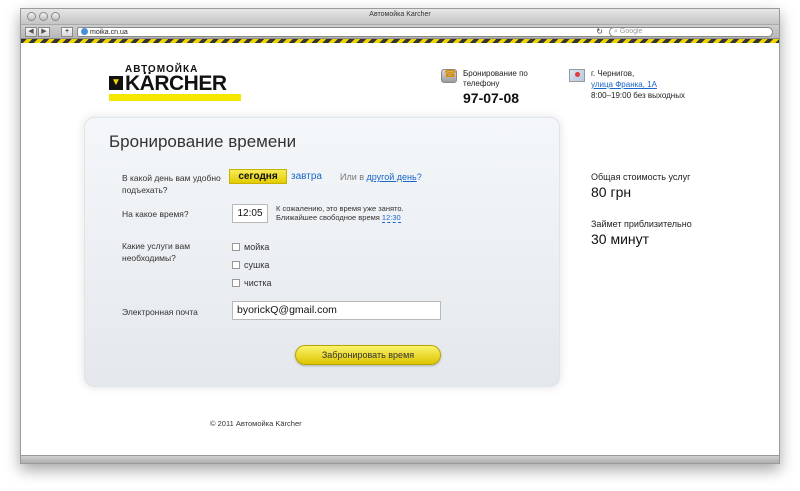  What do you see at coordinates (599, 31) in the screenshot?
I see `reload-icon: ↻` at bounding box center [599, 31].